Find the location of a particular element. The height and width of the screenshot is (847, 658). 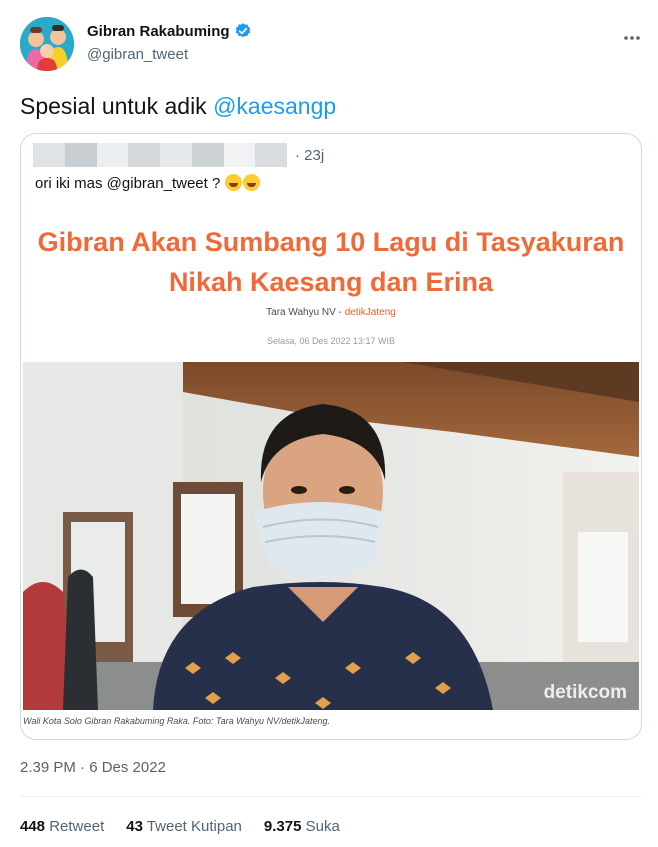

quote-count-label: Tweet Kutipan is located at coordinates (194, 826).